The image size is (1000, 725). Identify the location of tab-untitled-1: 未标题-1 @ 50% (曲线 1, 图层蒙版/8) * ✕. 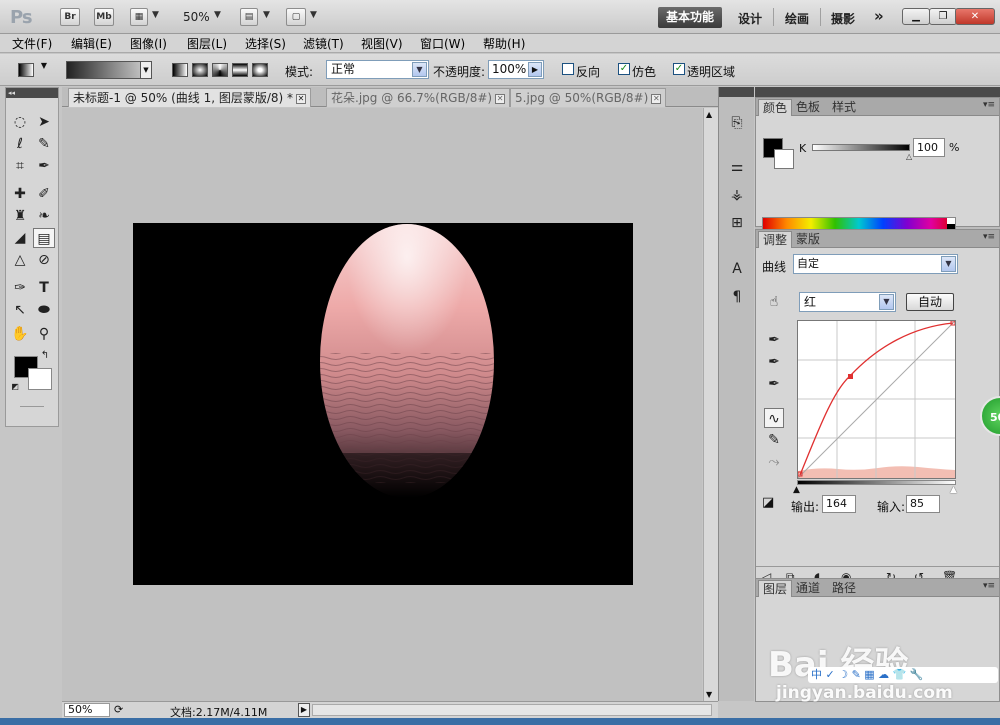
(190, 97).